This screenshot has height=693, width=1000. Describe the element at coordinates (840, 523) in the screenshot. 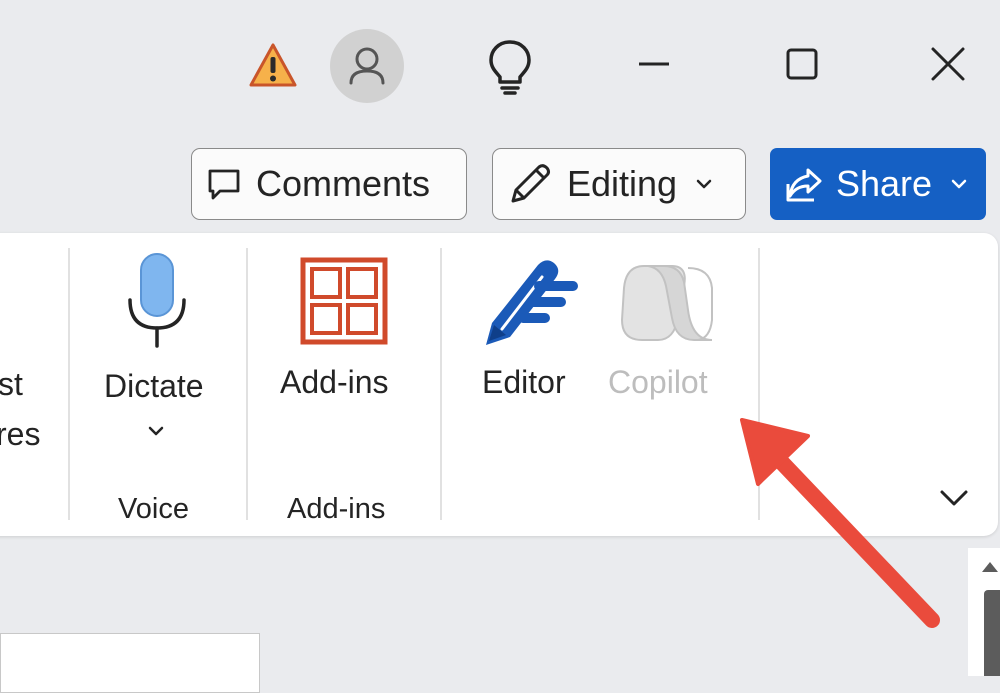

I see `annotation-arrow` at that location.